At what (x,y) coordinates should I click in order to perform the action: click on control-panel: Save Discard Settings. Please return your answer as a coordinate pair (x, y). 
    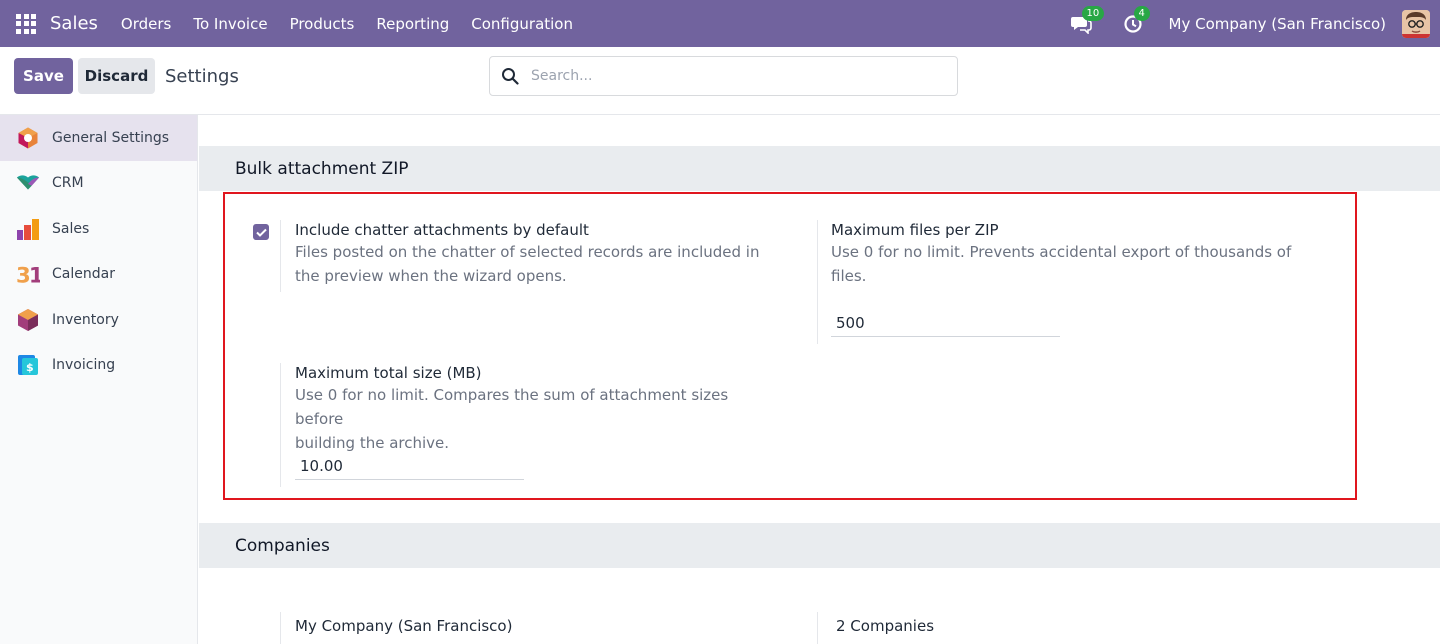
    Looking at the image, I should click on (720, 81).